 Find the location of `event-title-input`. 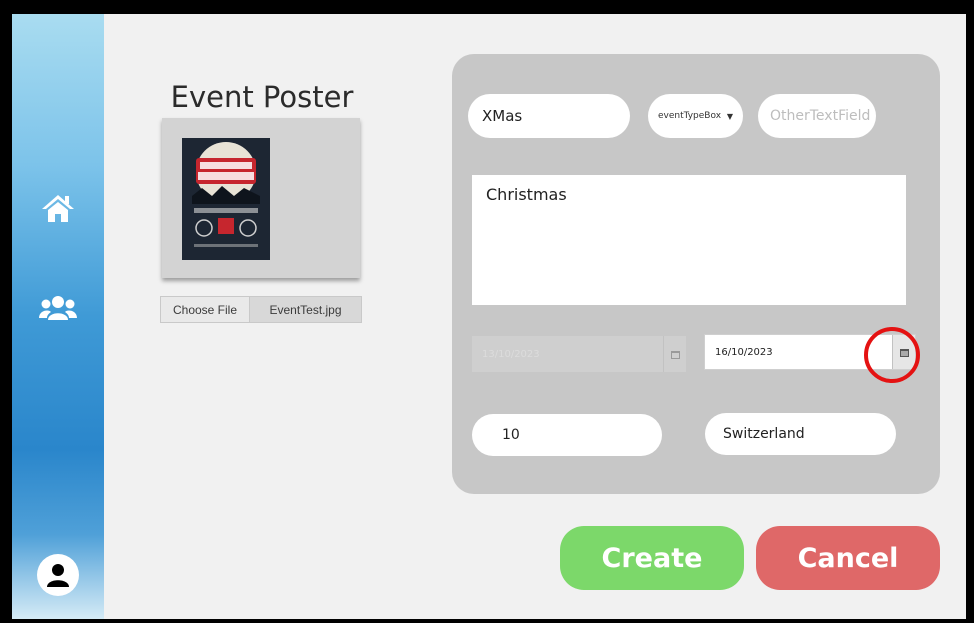

event-title-input is located at coordinates (549, 116).